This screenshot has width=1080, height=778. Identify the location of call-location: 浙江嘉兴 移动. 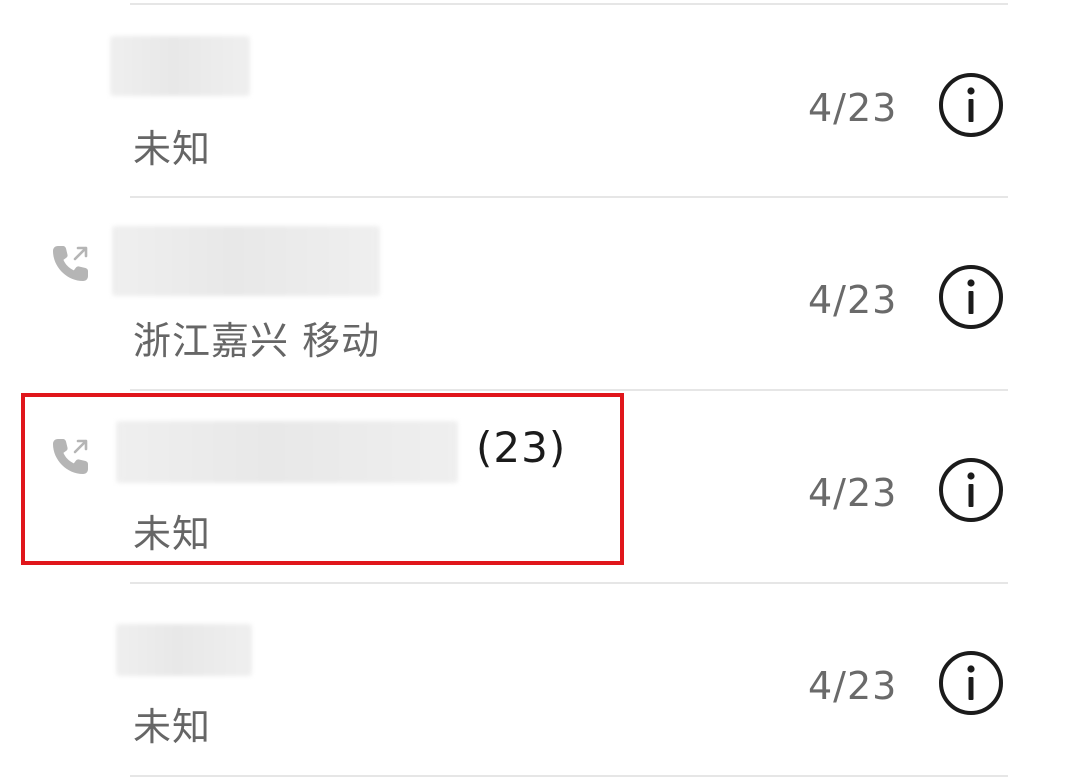
(257, 341).